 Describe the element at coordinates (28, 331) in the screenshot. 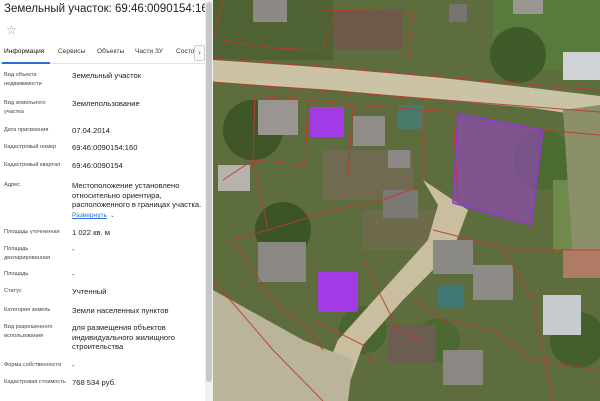

I see `row-label: Вид разрешенного использования` at that location.